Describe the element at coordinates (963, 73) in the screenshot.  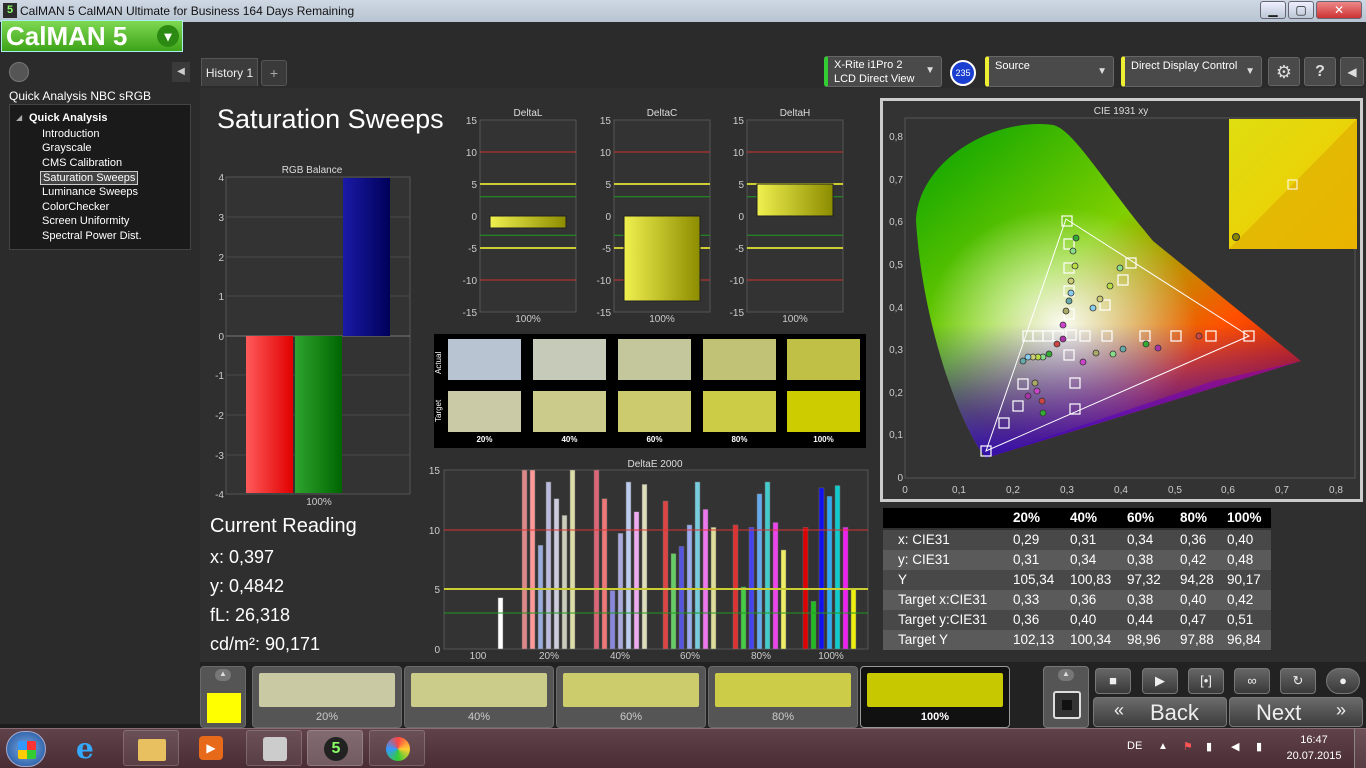
I see `meter-status-badge: 235` at that location.